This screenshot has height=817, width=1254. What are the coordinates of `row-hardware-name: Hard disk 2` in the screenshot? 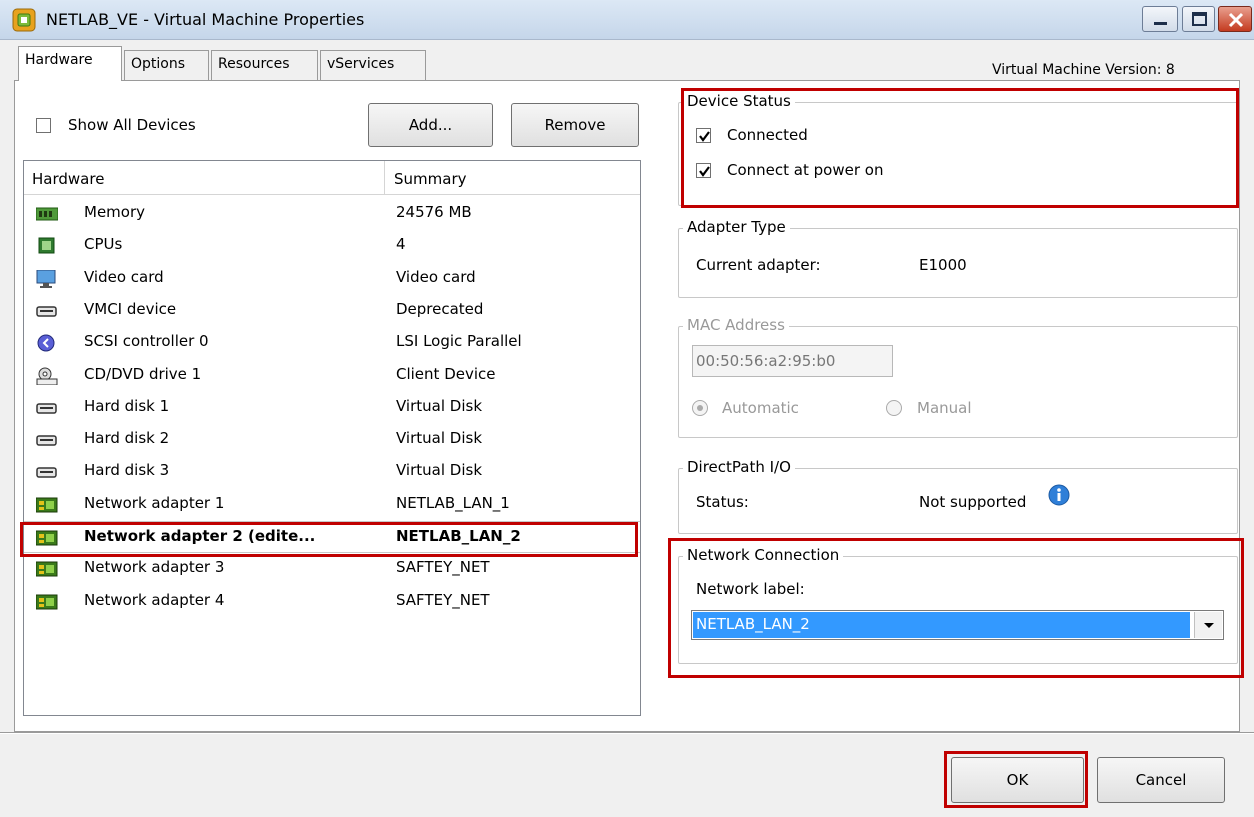 It's located at (127, 438).